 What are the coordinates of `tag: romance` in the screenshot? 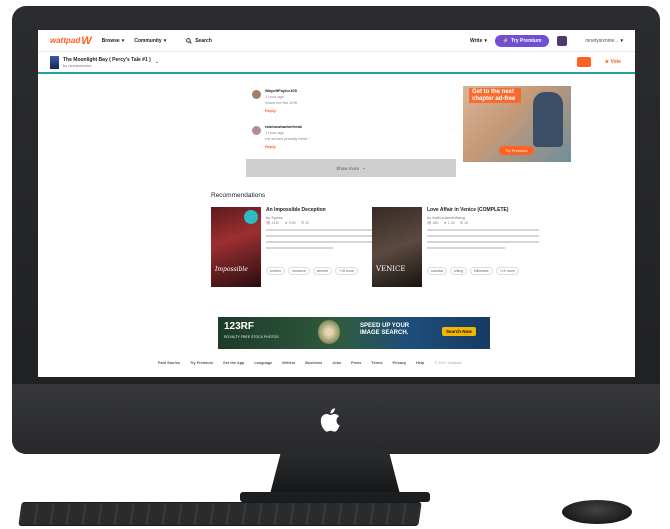 It's located at (299, 271).